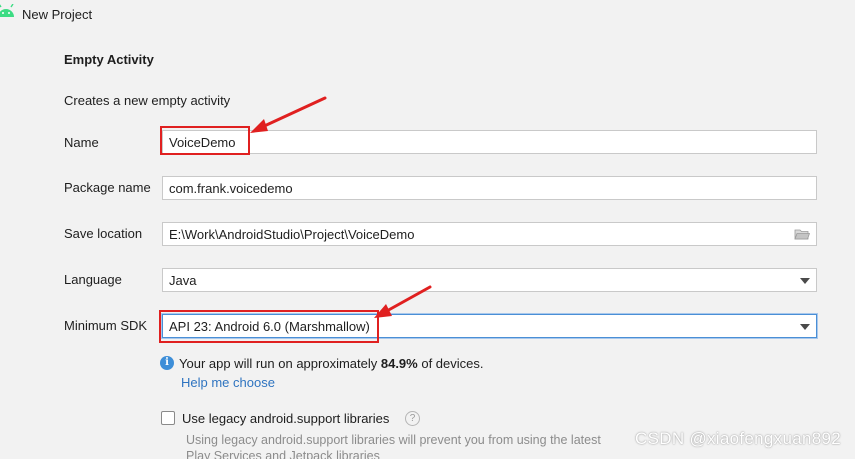 Image resolution: width=855 pixels, height=459 pixels. Describe the element at coordinates (147, 100) in the screenshot. I see `template-description: Creates a new empty activity` at that location.